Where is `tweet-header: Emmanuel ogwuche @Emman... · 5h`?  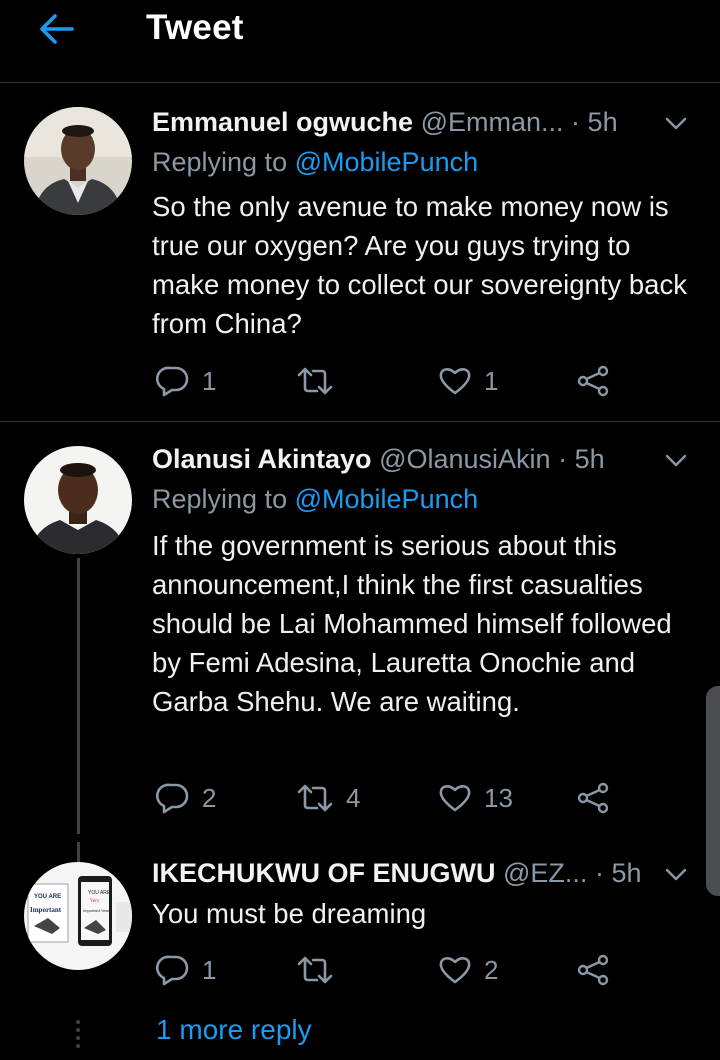 tweet-header: Emmanuel ogwuche @Emman... · 5h is located at coordinates (412, 122).